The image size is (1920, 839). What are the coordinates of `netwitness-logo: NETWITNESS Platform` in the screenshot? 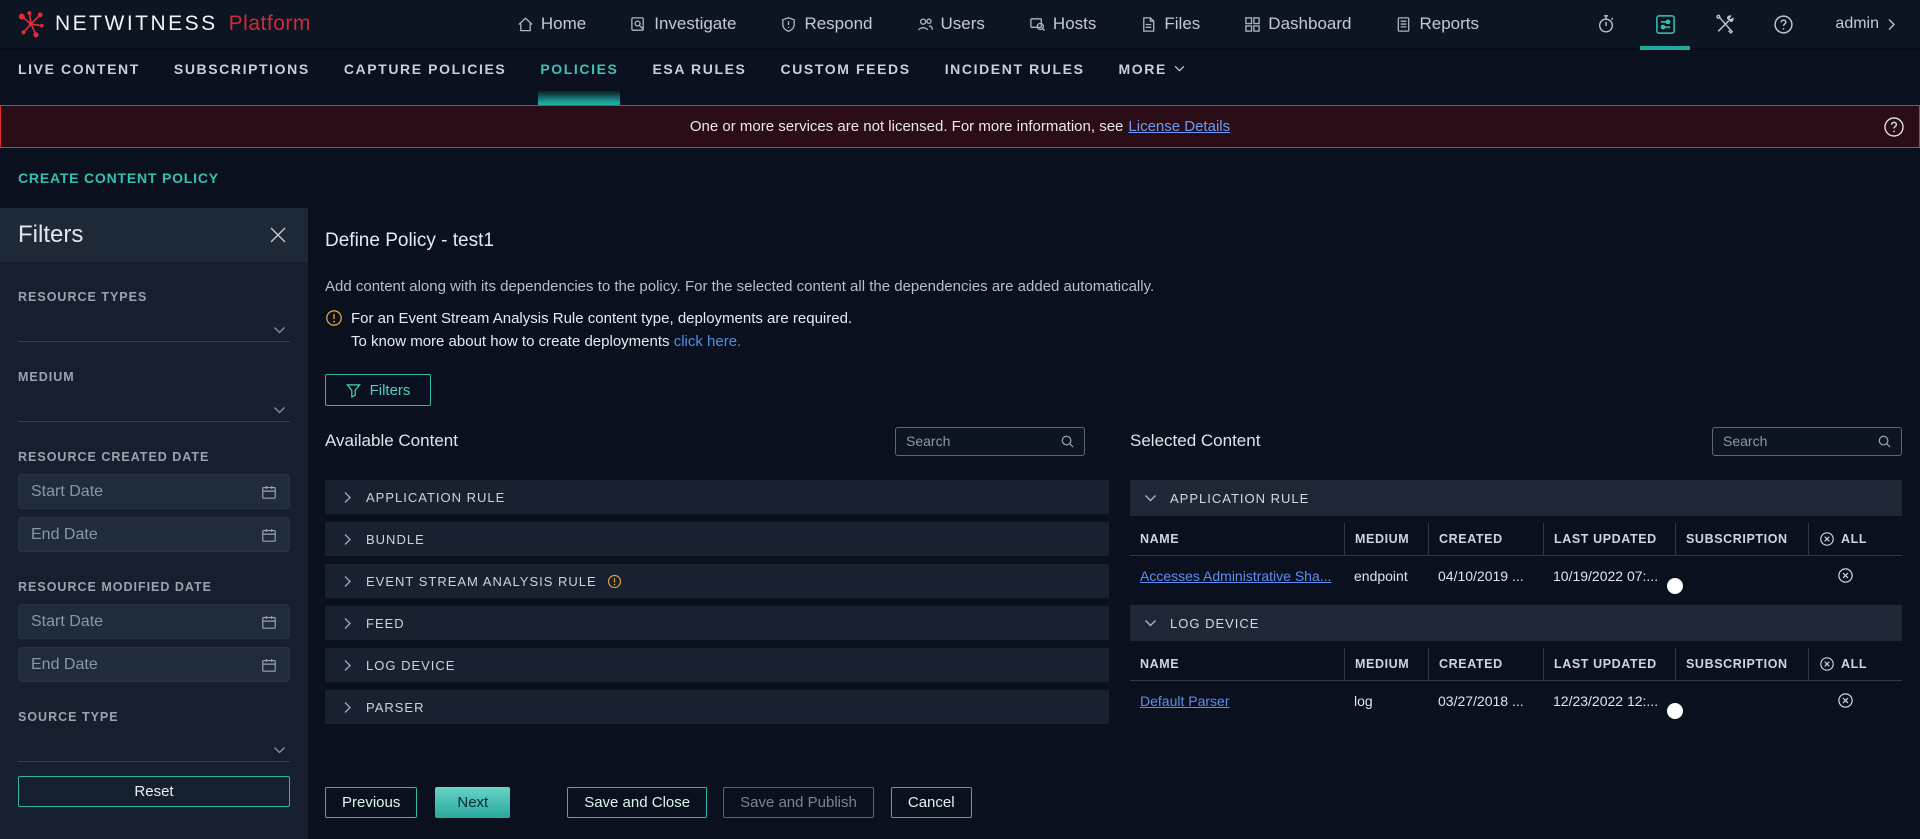 It's located at (163, 24).